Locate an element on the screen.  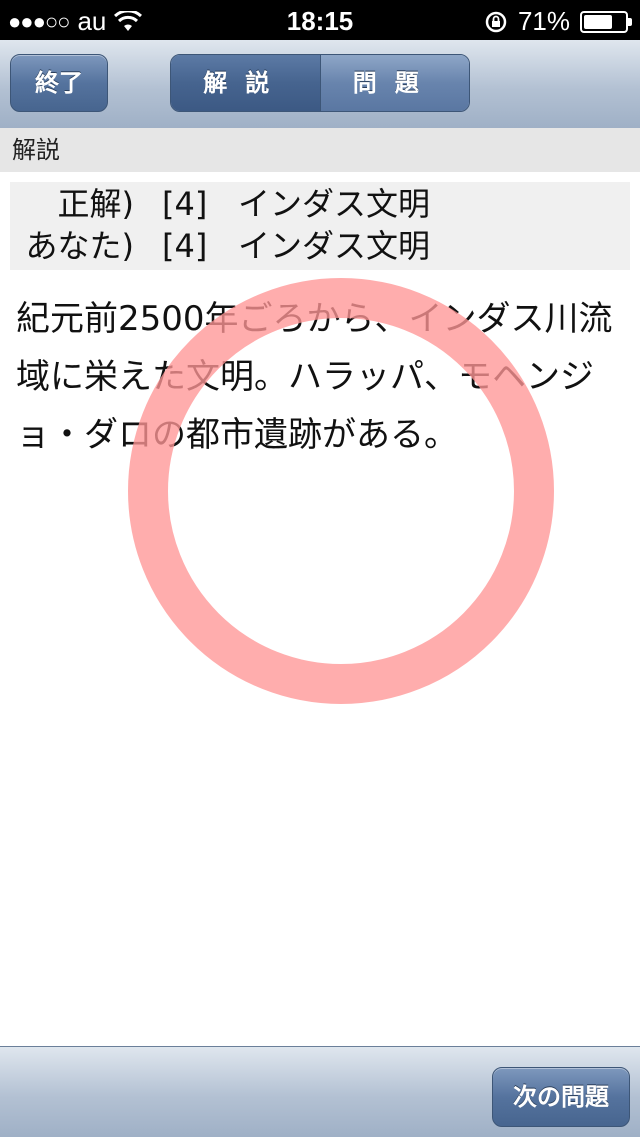
bottom-toolbar: 次の問題 is located at coordinates (320, 1091).